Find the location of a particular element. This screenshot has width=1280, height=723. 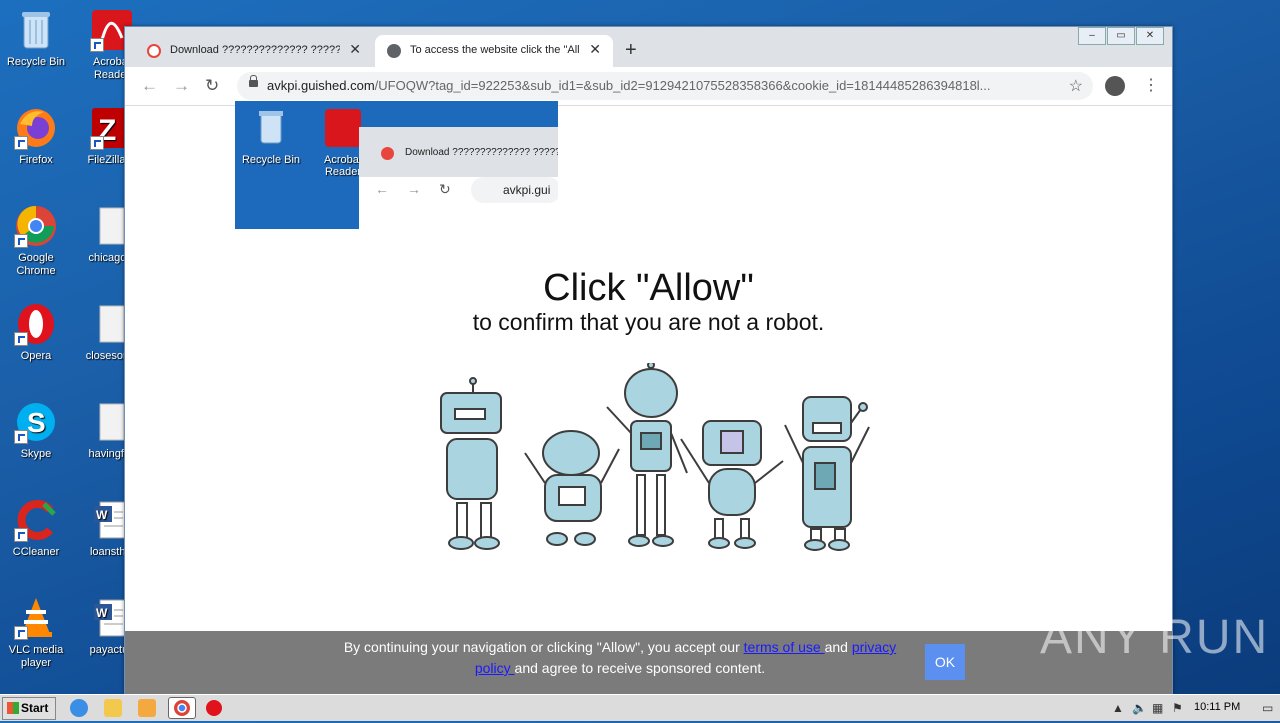

desktop-icon-ccleaner: CCleaner is located at coordinates (36, 528).